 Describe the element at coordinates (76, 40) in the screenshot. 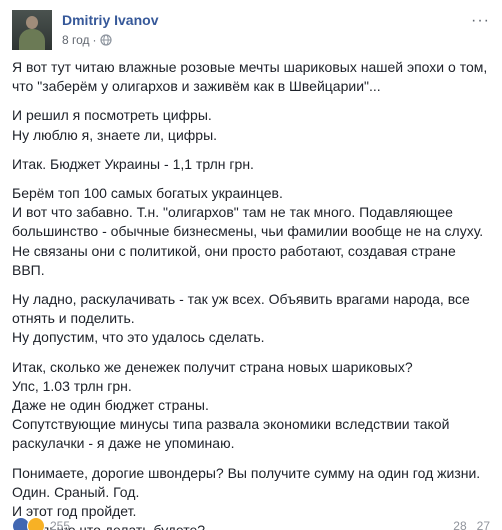

I see `post-timestamp: 8 год` at that location.